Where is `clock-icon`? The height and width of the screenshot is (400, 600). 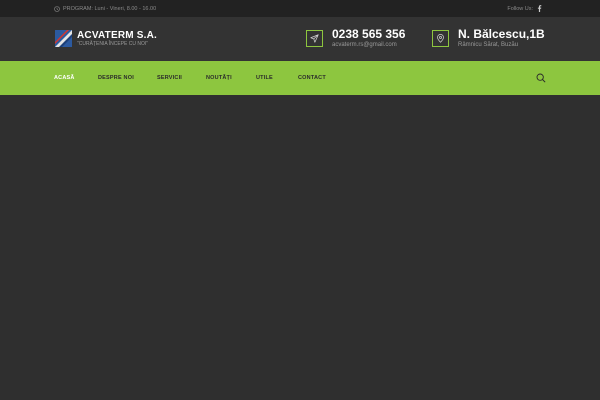 clock-icon is located at coordinates (57, 8).